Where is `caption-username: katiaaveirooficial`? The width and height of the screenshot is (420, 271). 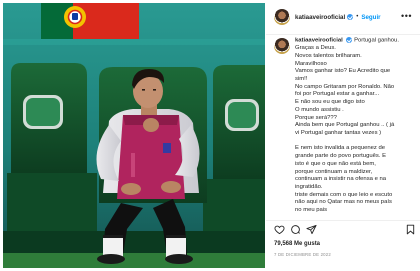 caption-username: katiaaveirooficial is located at coordinates (319, 41).